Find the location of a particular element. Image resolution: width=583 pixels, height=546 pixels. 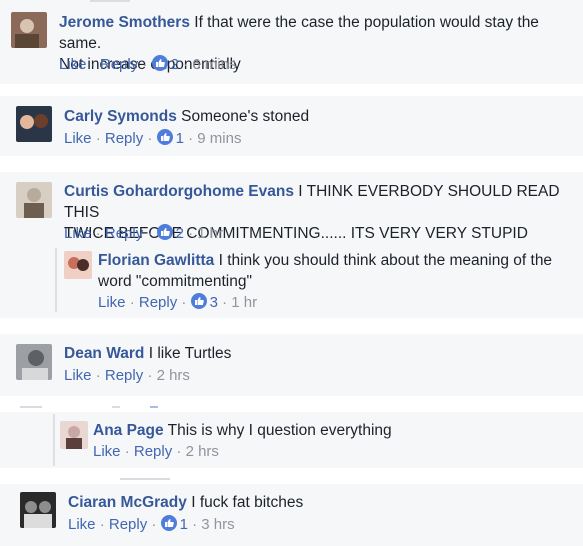

comment-actions: Like · Reply · 1 · 3 hrs is located at coordinates (151, 524).